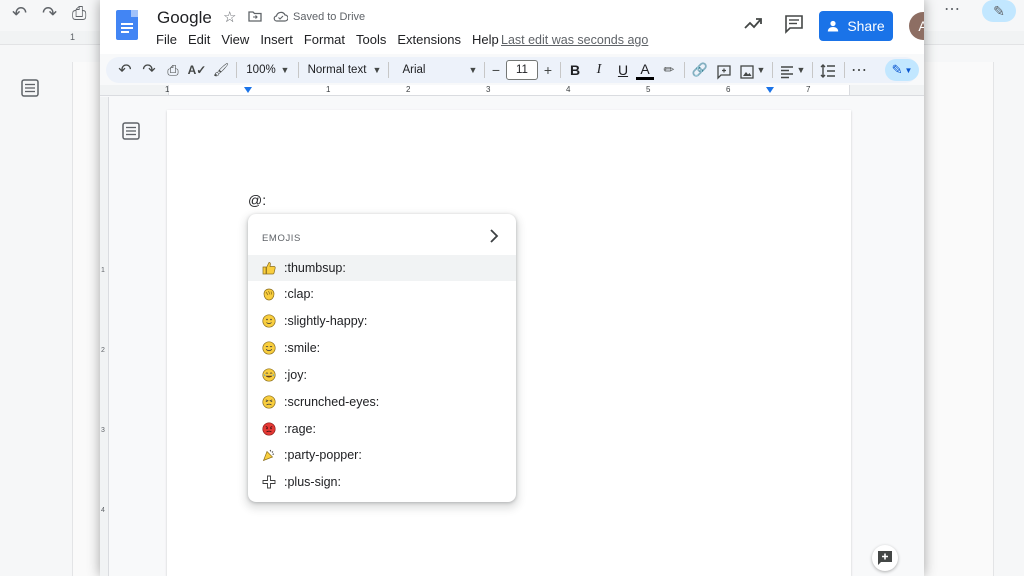  What do you see at coordinates (197, 70) in the screenshot?
I see `spellcheck-icon: A✓` at bounding box center [197, 70].